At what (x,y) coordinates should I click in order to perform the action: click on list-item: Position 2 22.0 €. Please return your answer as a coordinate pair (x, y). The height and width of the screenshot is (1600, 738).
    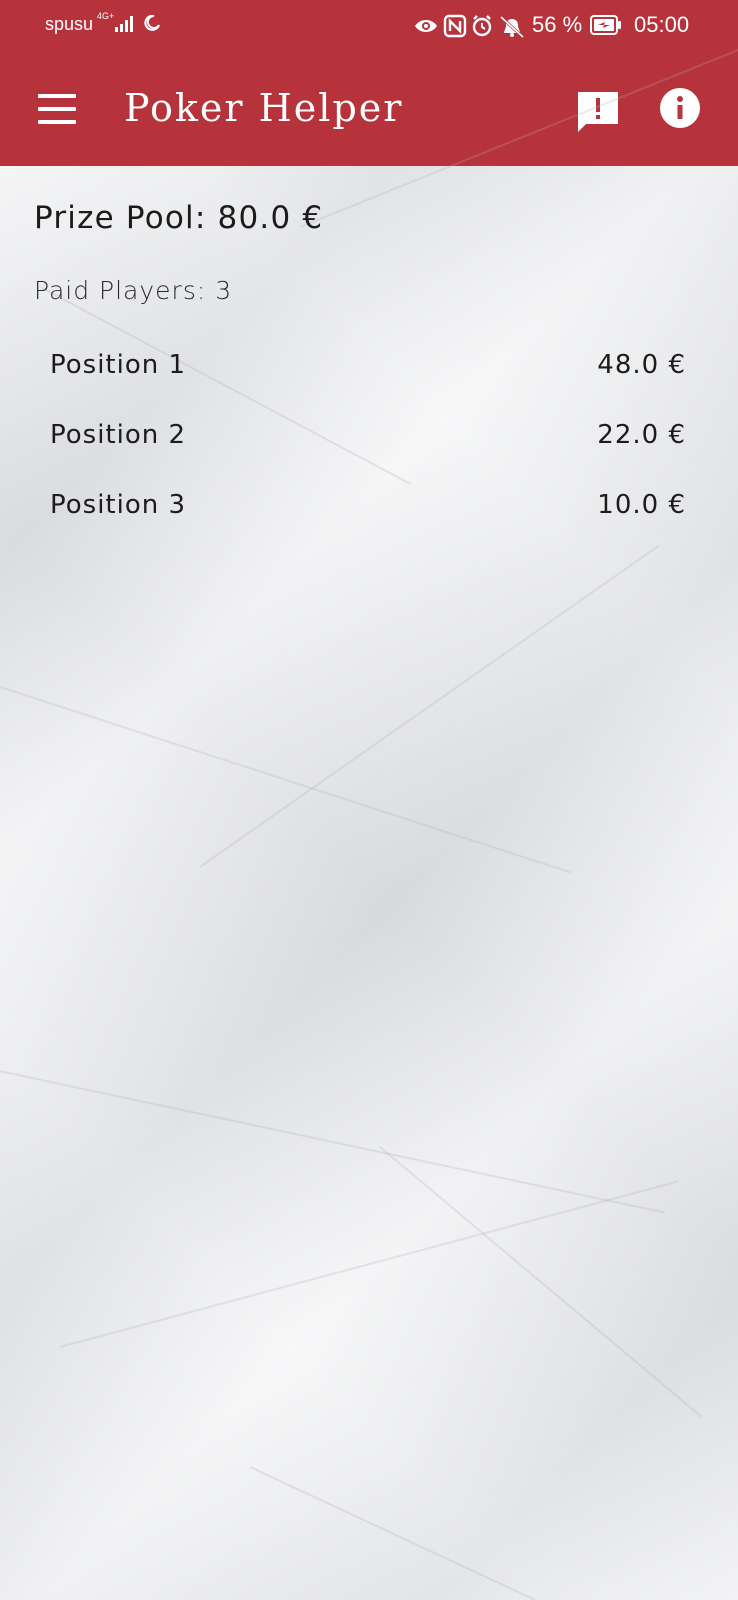
    Looking at the image, I should click on (369, 431).